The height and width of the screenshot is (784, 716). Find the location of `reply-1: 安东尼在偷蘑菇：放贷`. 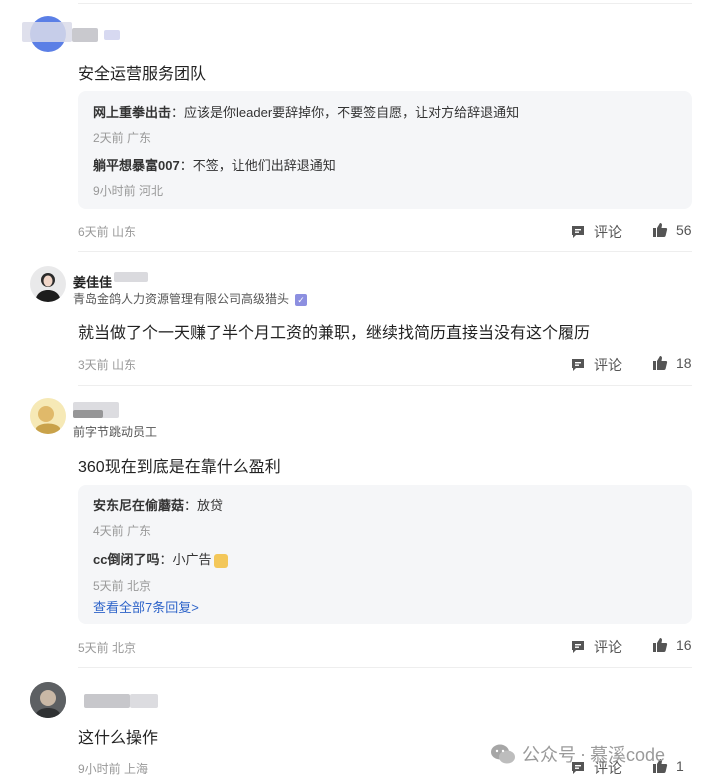

reply-1: 安东尼在偷蘑菇：放贷 is located at coordinates (158, 505).